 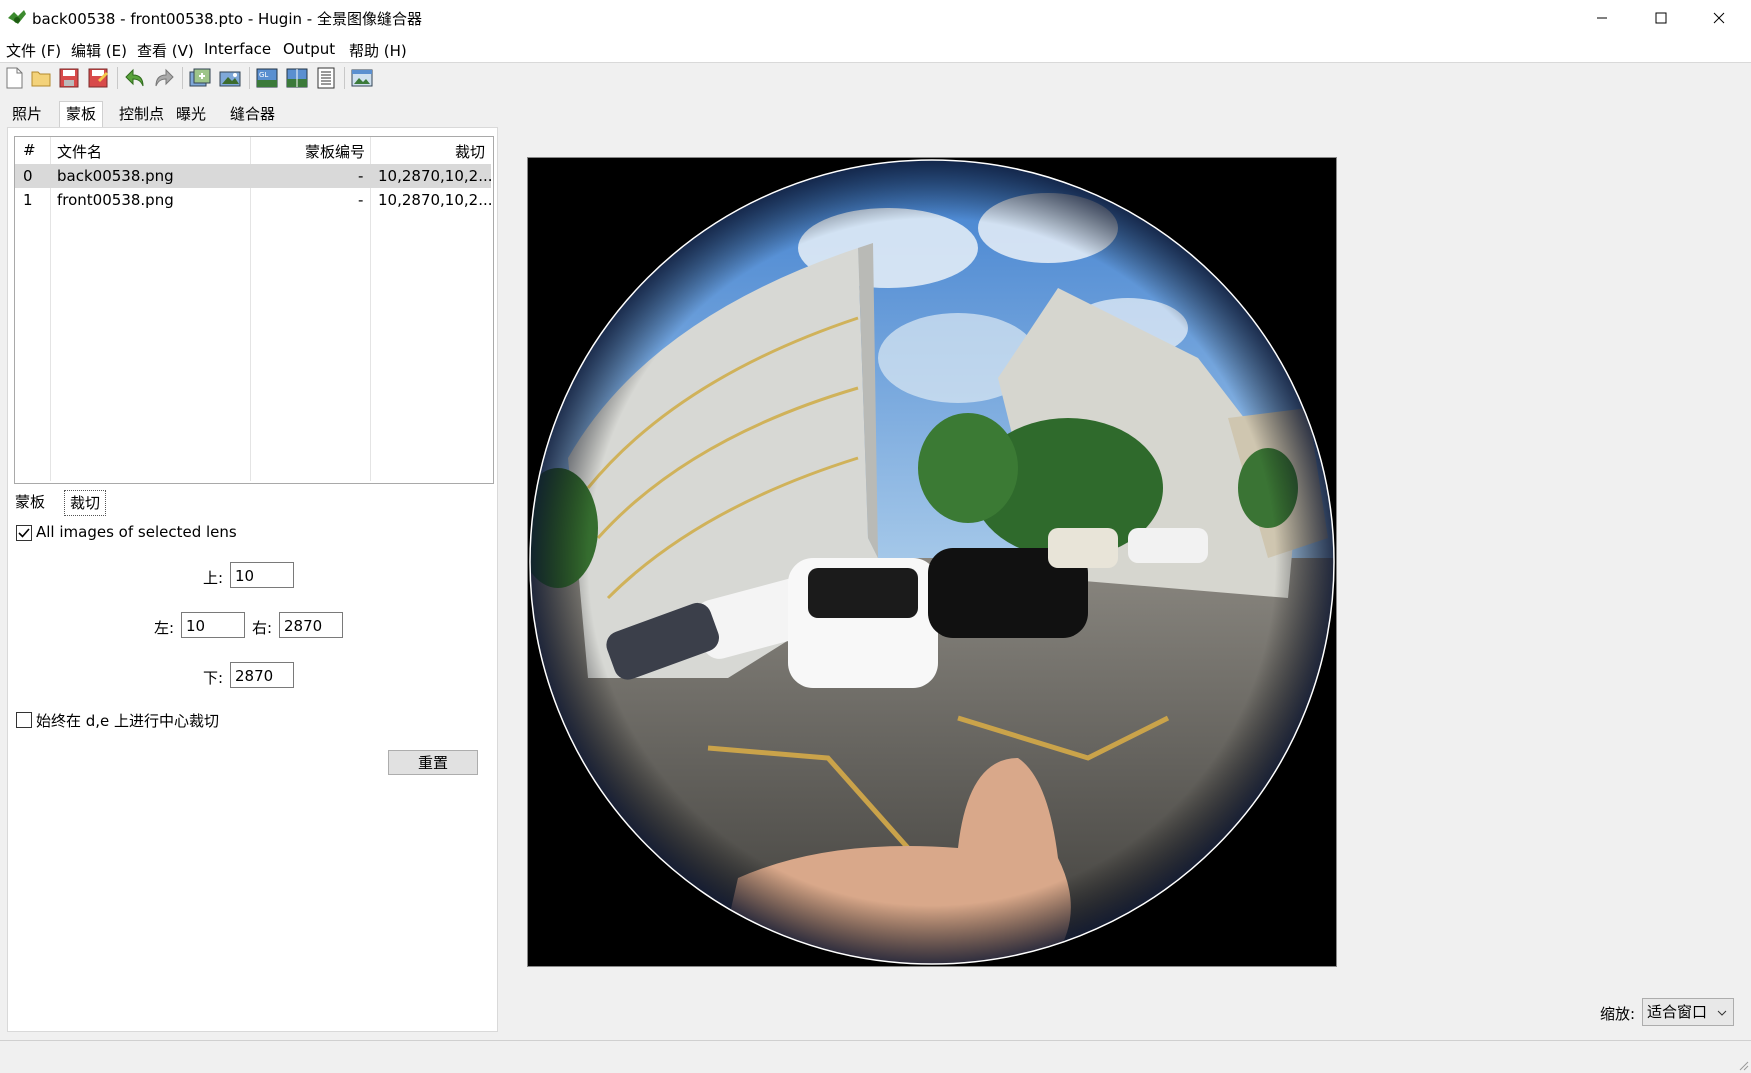 What do you see at coordinates (29, 150) in the screenshot?
I see `header-index: #` at bounding box center [29, 150].